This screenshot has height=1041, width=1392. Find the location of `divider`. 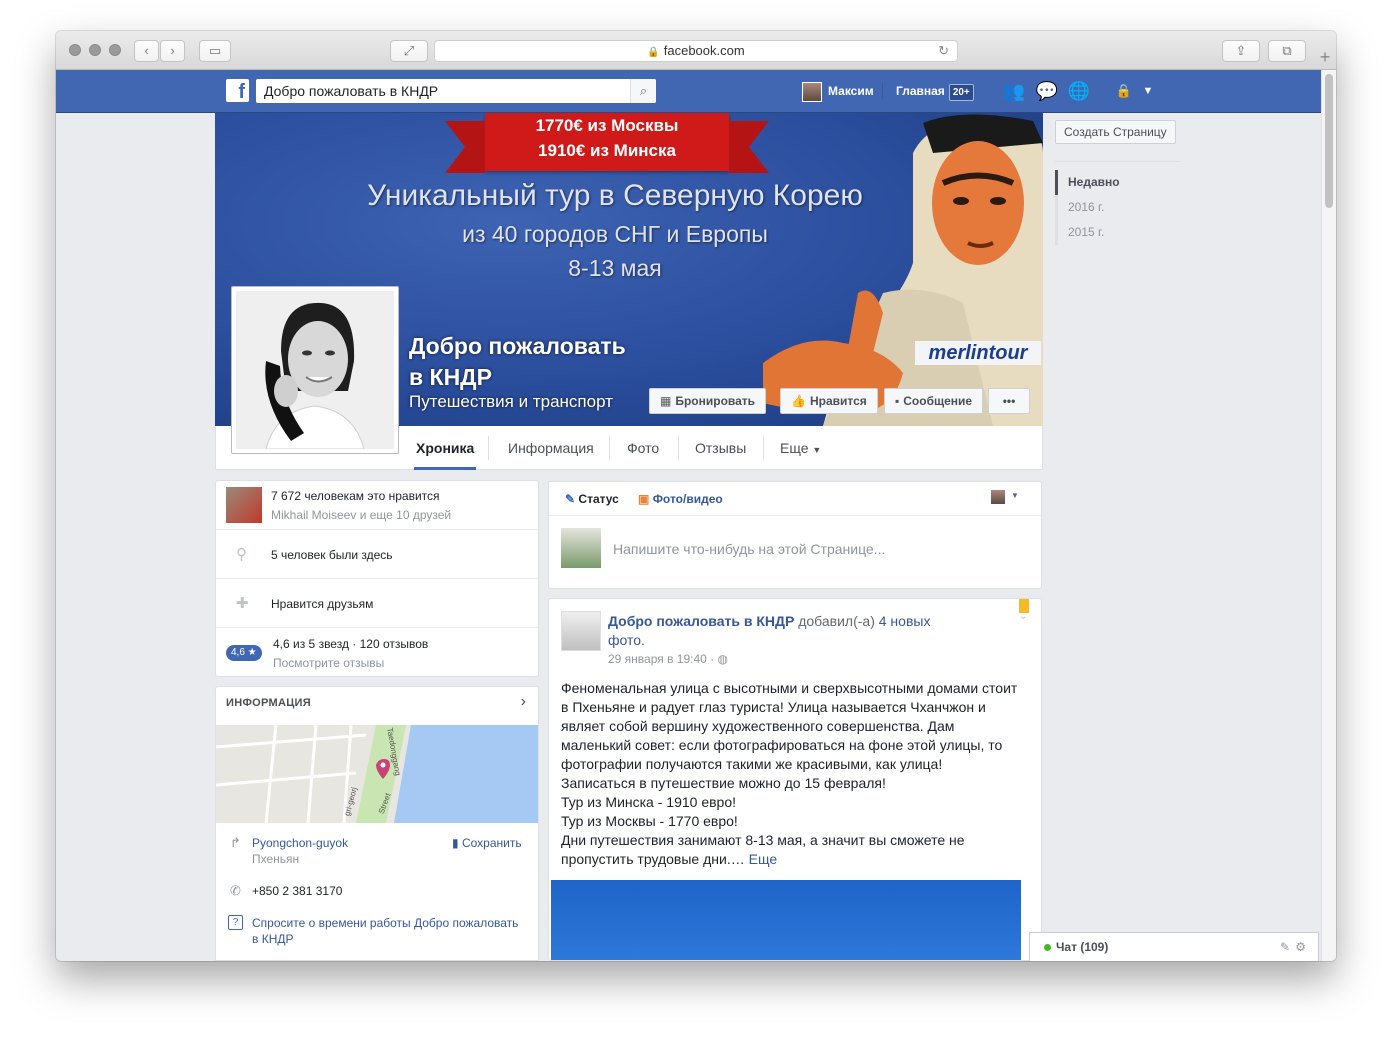

divider is located at coordinates (795, 515).